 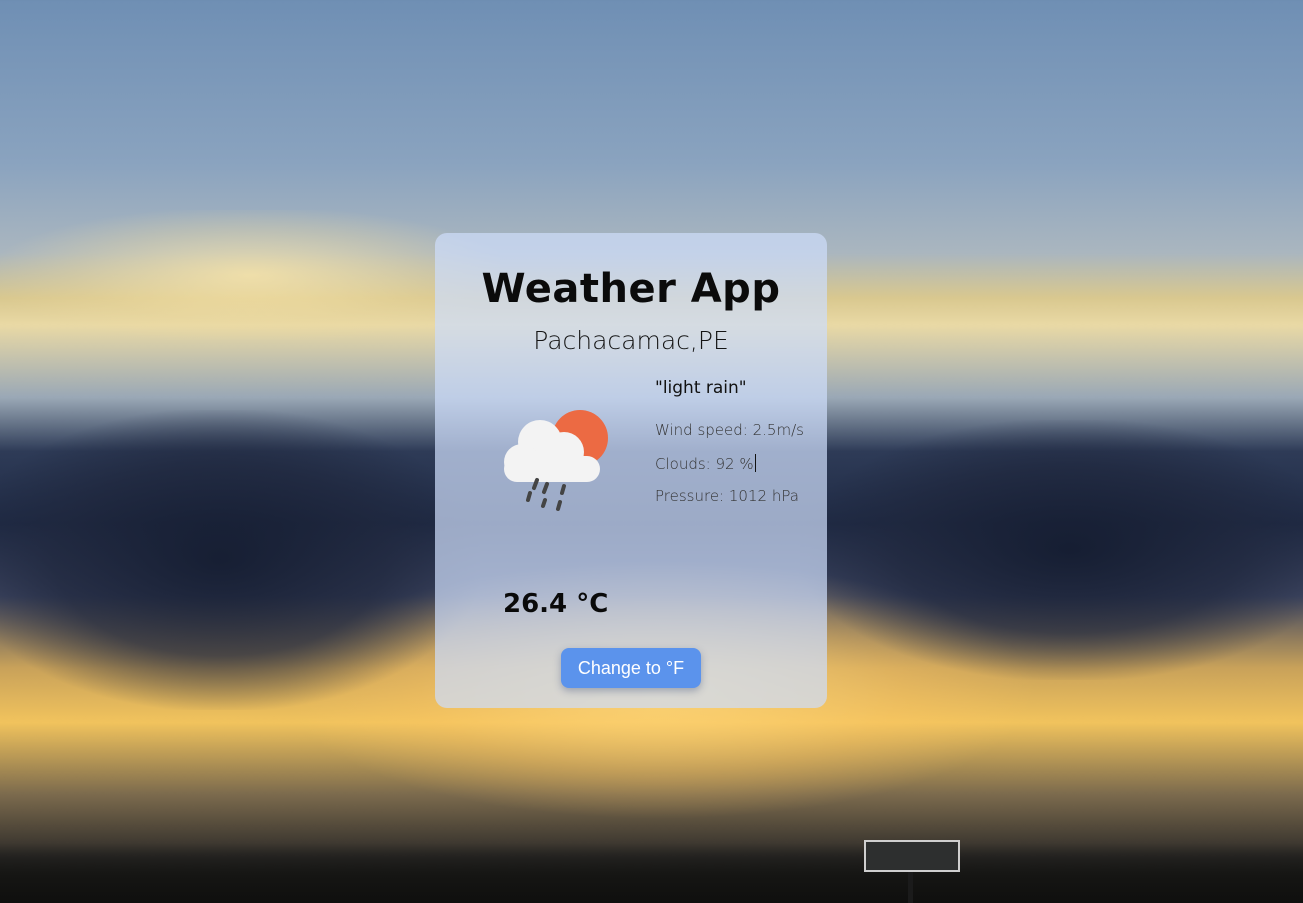 I want to click on clouds-row: Clouds: 92 %, so click(x=705, y=463).